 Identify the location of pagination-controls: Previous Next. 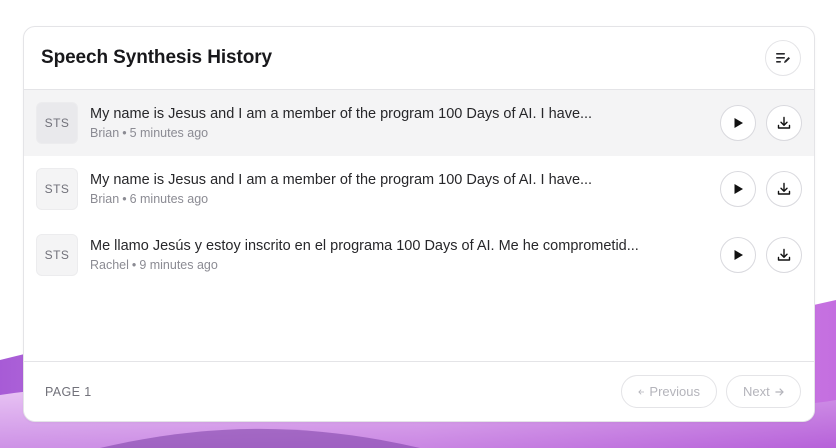
(711, 391).